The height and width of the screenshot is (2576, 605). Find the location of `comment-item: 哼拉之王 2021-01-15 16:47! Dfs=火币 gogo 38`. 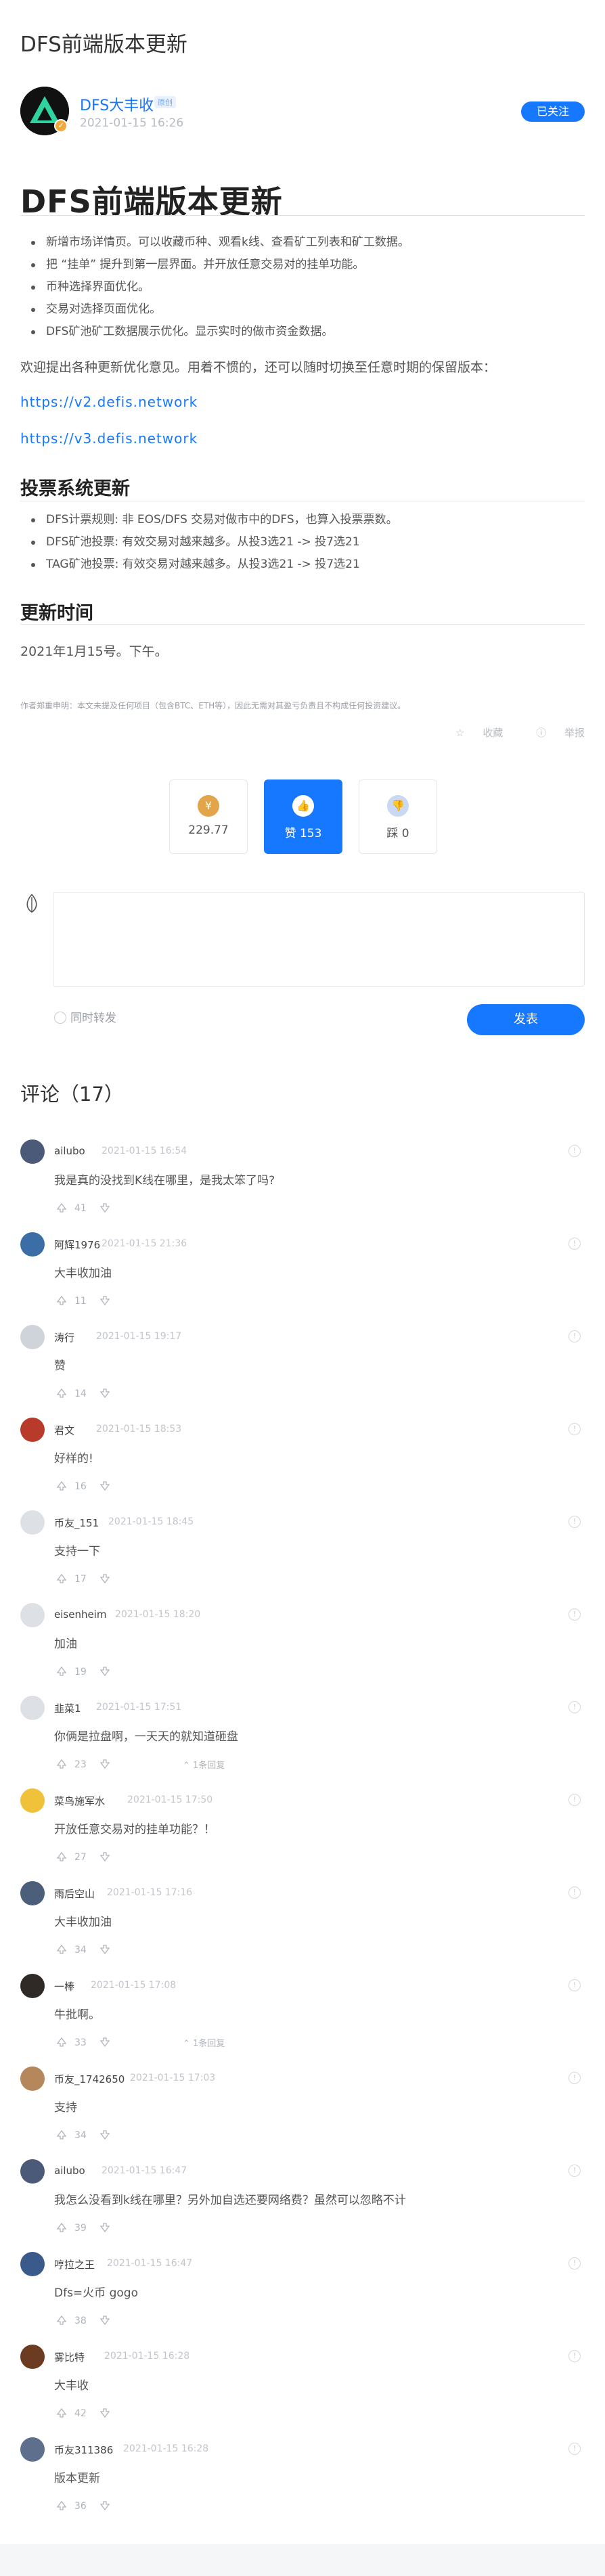

comment-item: 哼拉之王 2021-01-15 16:47! Dfs=火币 gogo 38 is located at coordinates (302, 2298).